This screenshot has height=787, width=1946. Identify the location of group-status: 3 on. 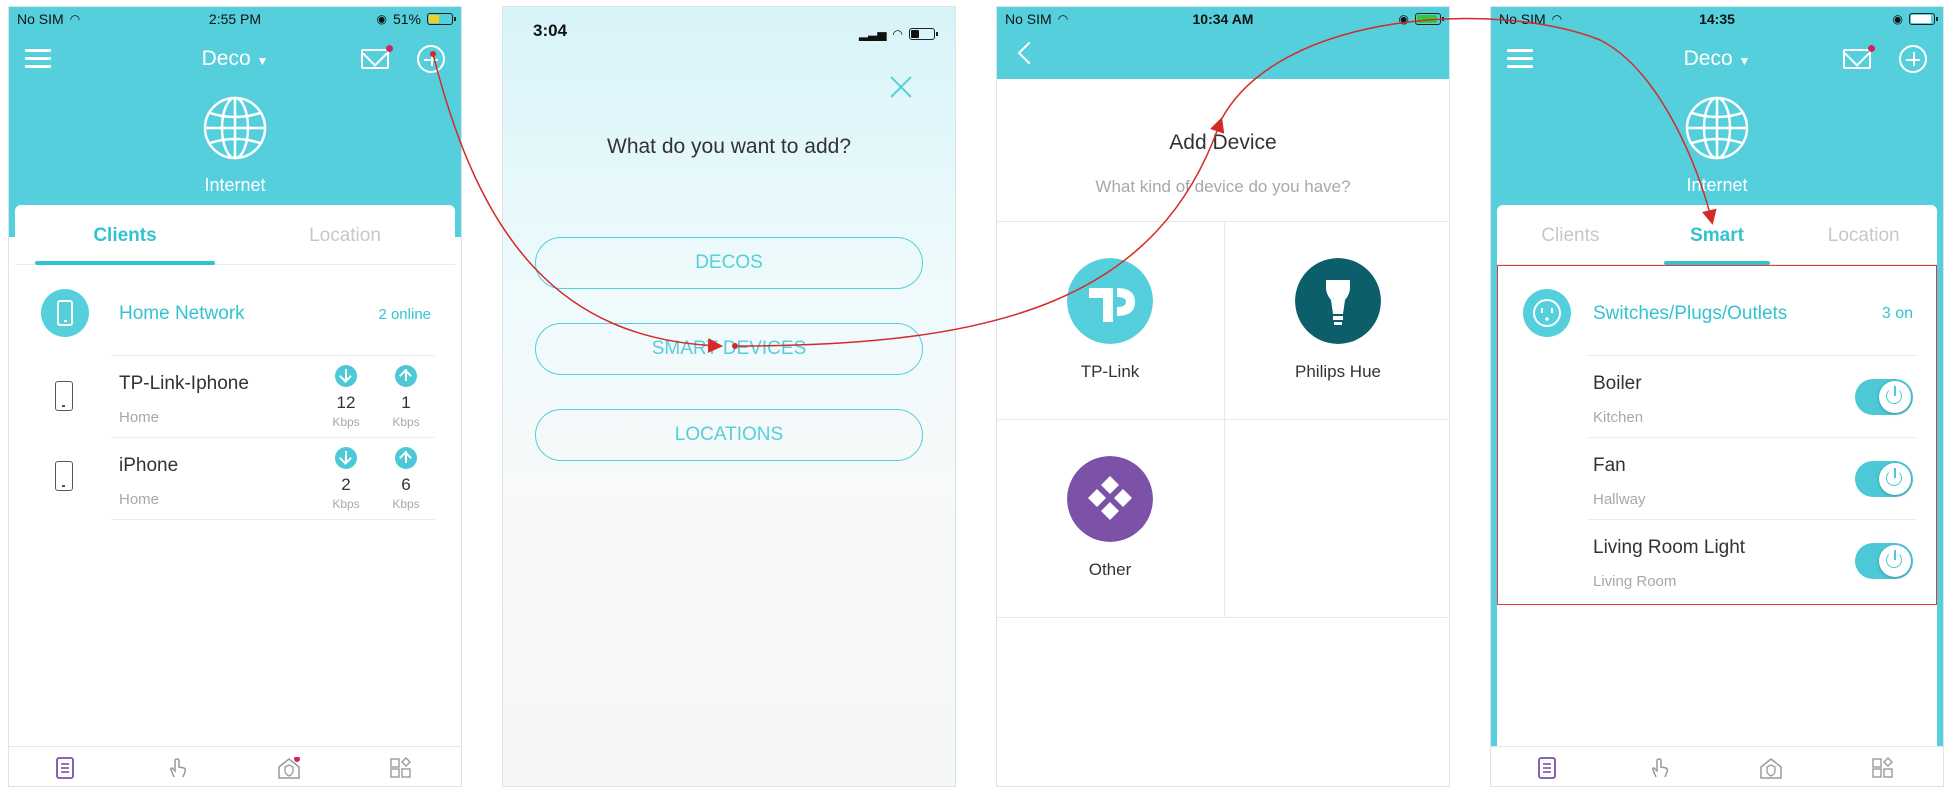
(1897, 313).